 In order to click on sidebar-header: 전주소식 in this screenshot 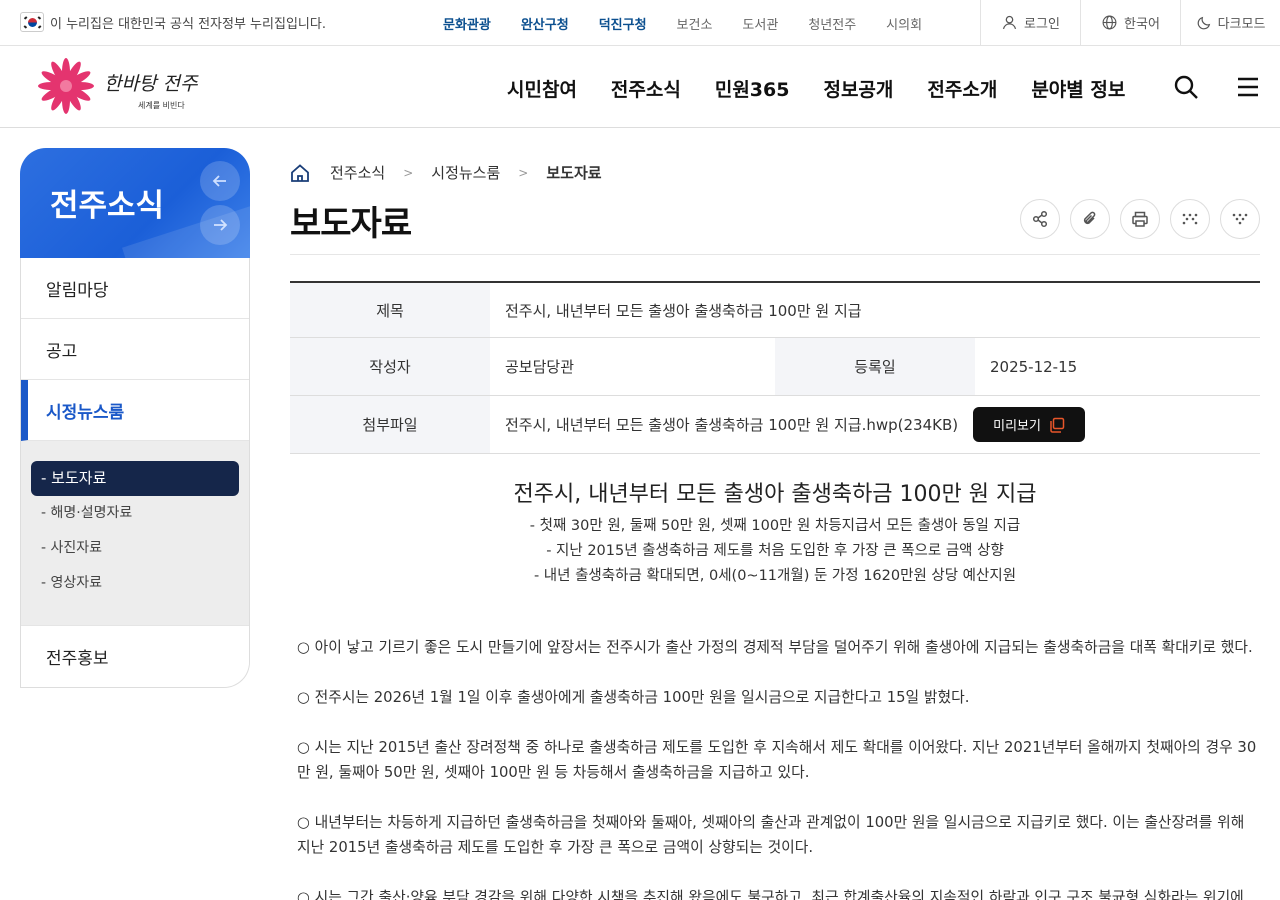, I will do `click(135, 203)`.